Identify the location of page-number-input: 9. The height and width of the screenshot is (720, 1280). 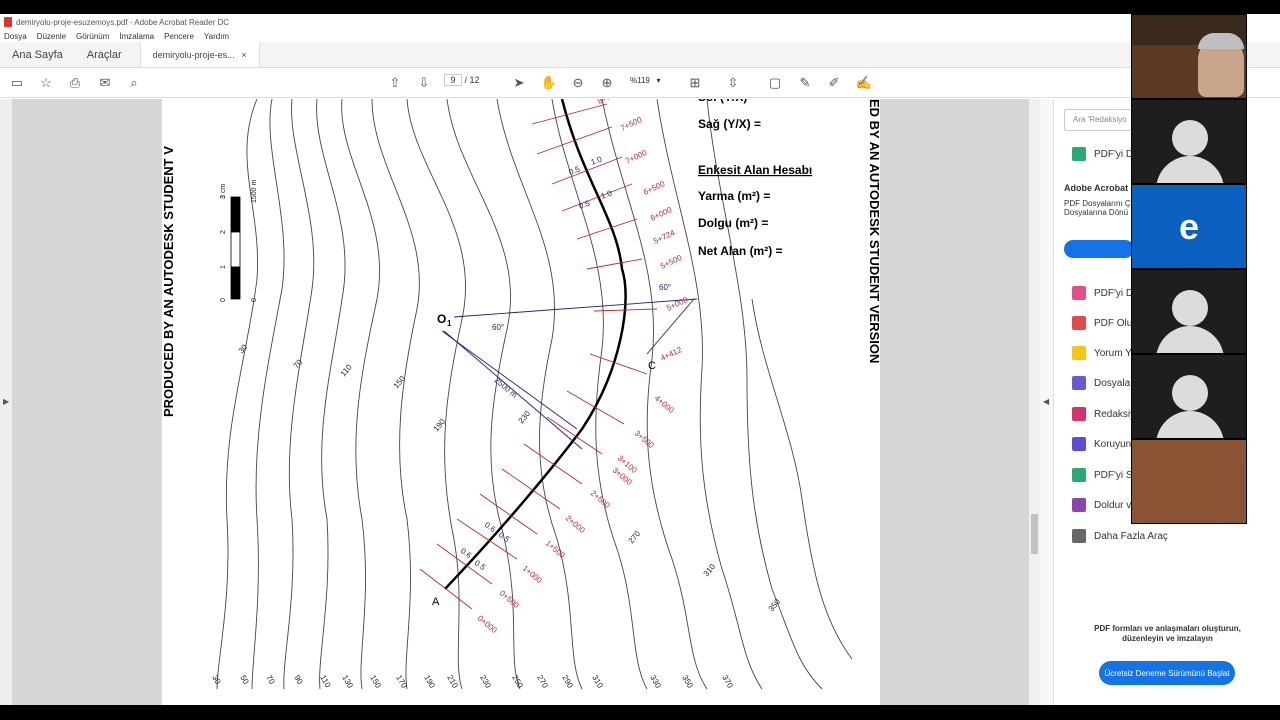
(453, 80).